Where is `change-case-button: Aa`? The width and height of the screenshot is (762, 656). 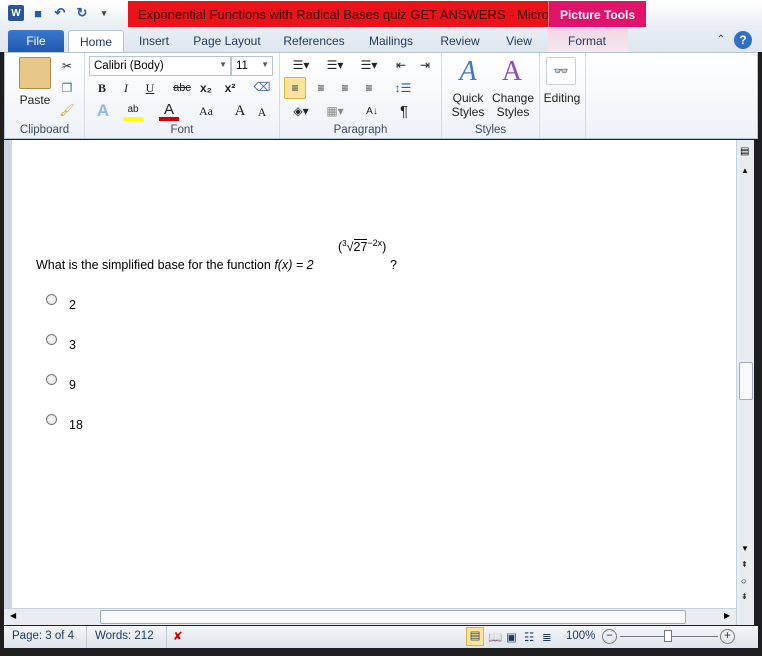 change-case-button: Aa is located at coordinates (206, 111).